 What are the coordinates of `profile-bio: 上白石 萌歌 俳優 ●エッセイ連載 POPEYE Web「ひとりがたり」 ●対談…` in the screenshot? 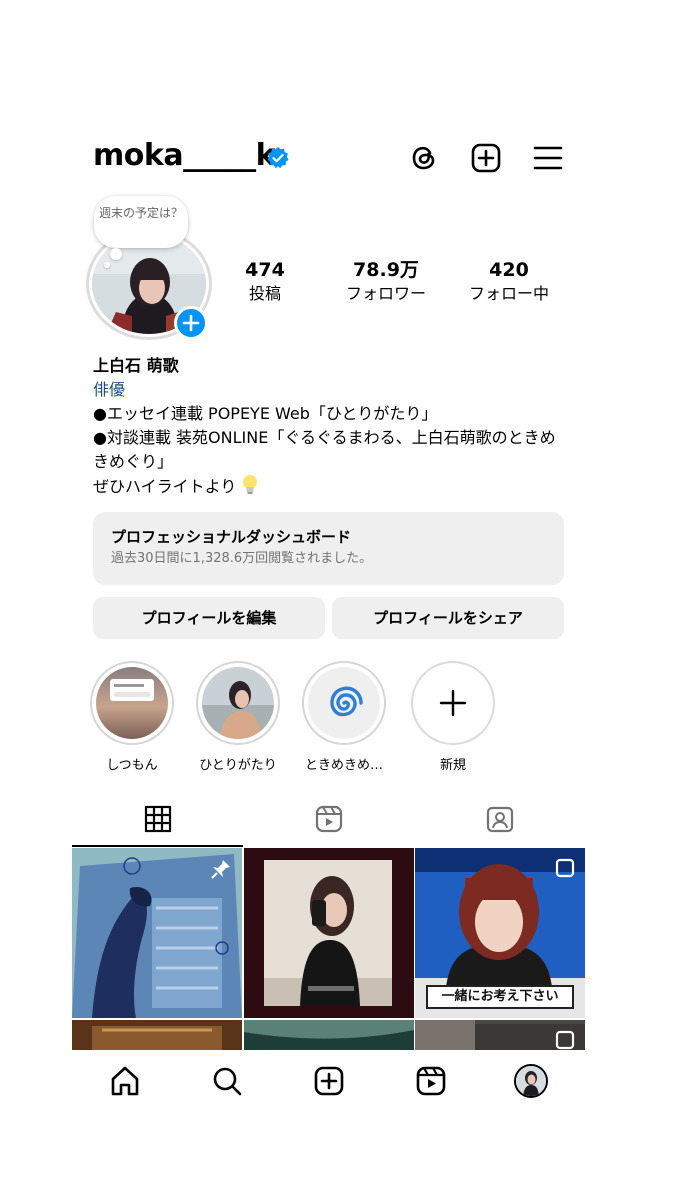 It's located at (333, 426).